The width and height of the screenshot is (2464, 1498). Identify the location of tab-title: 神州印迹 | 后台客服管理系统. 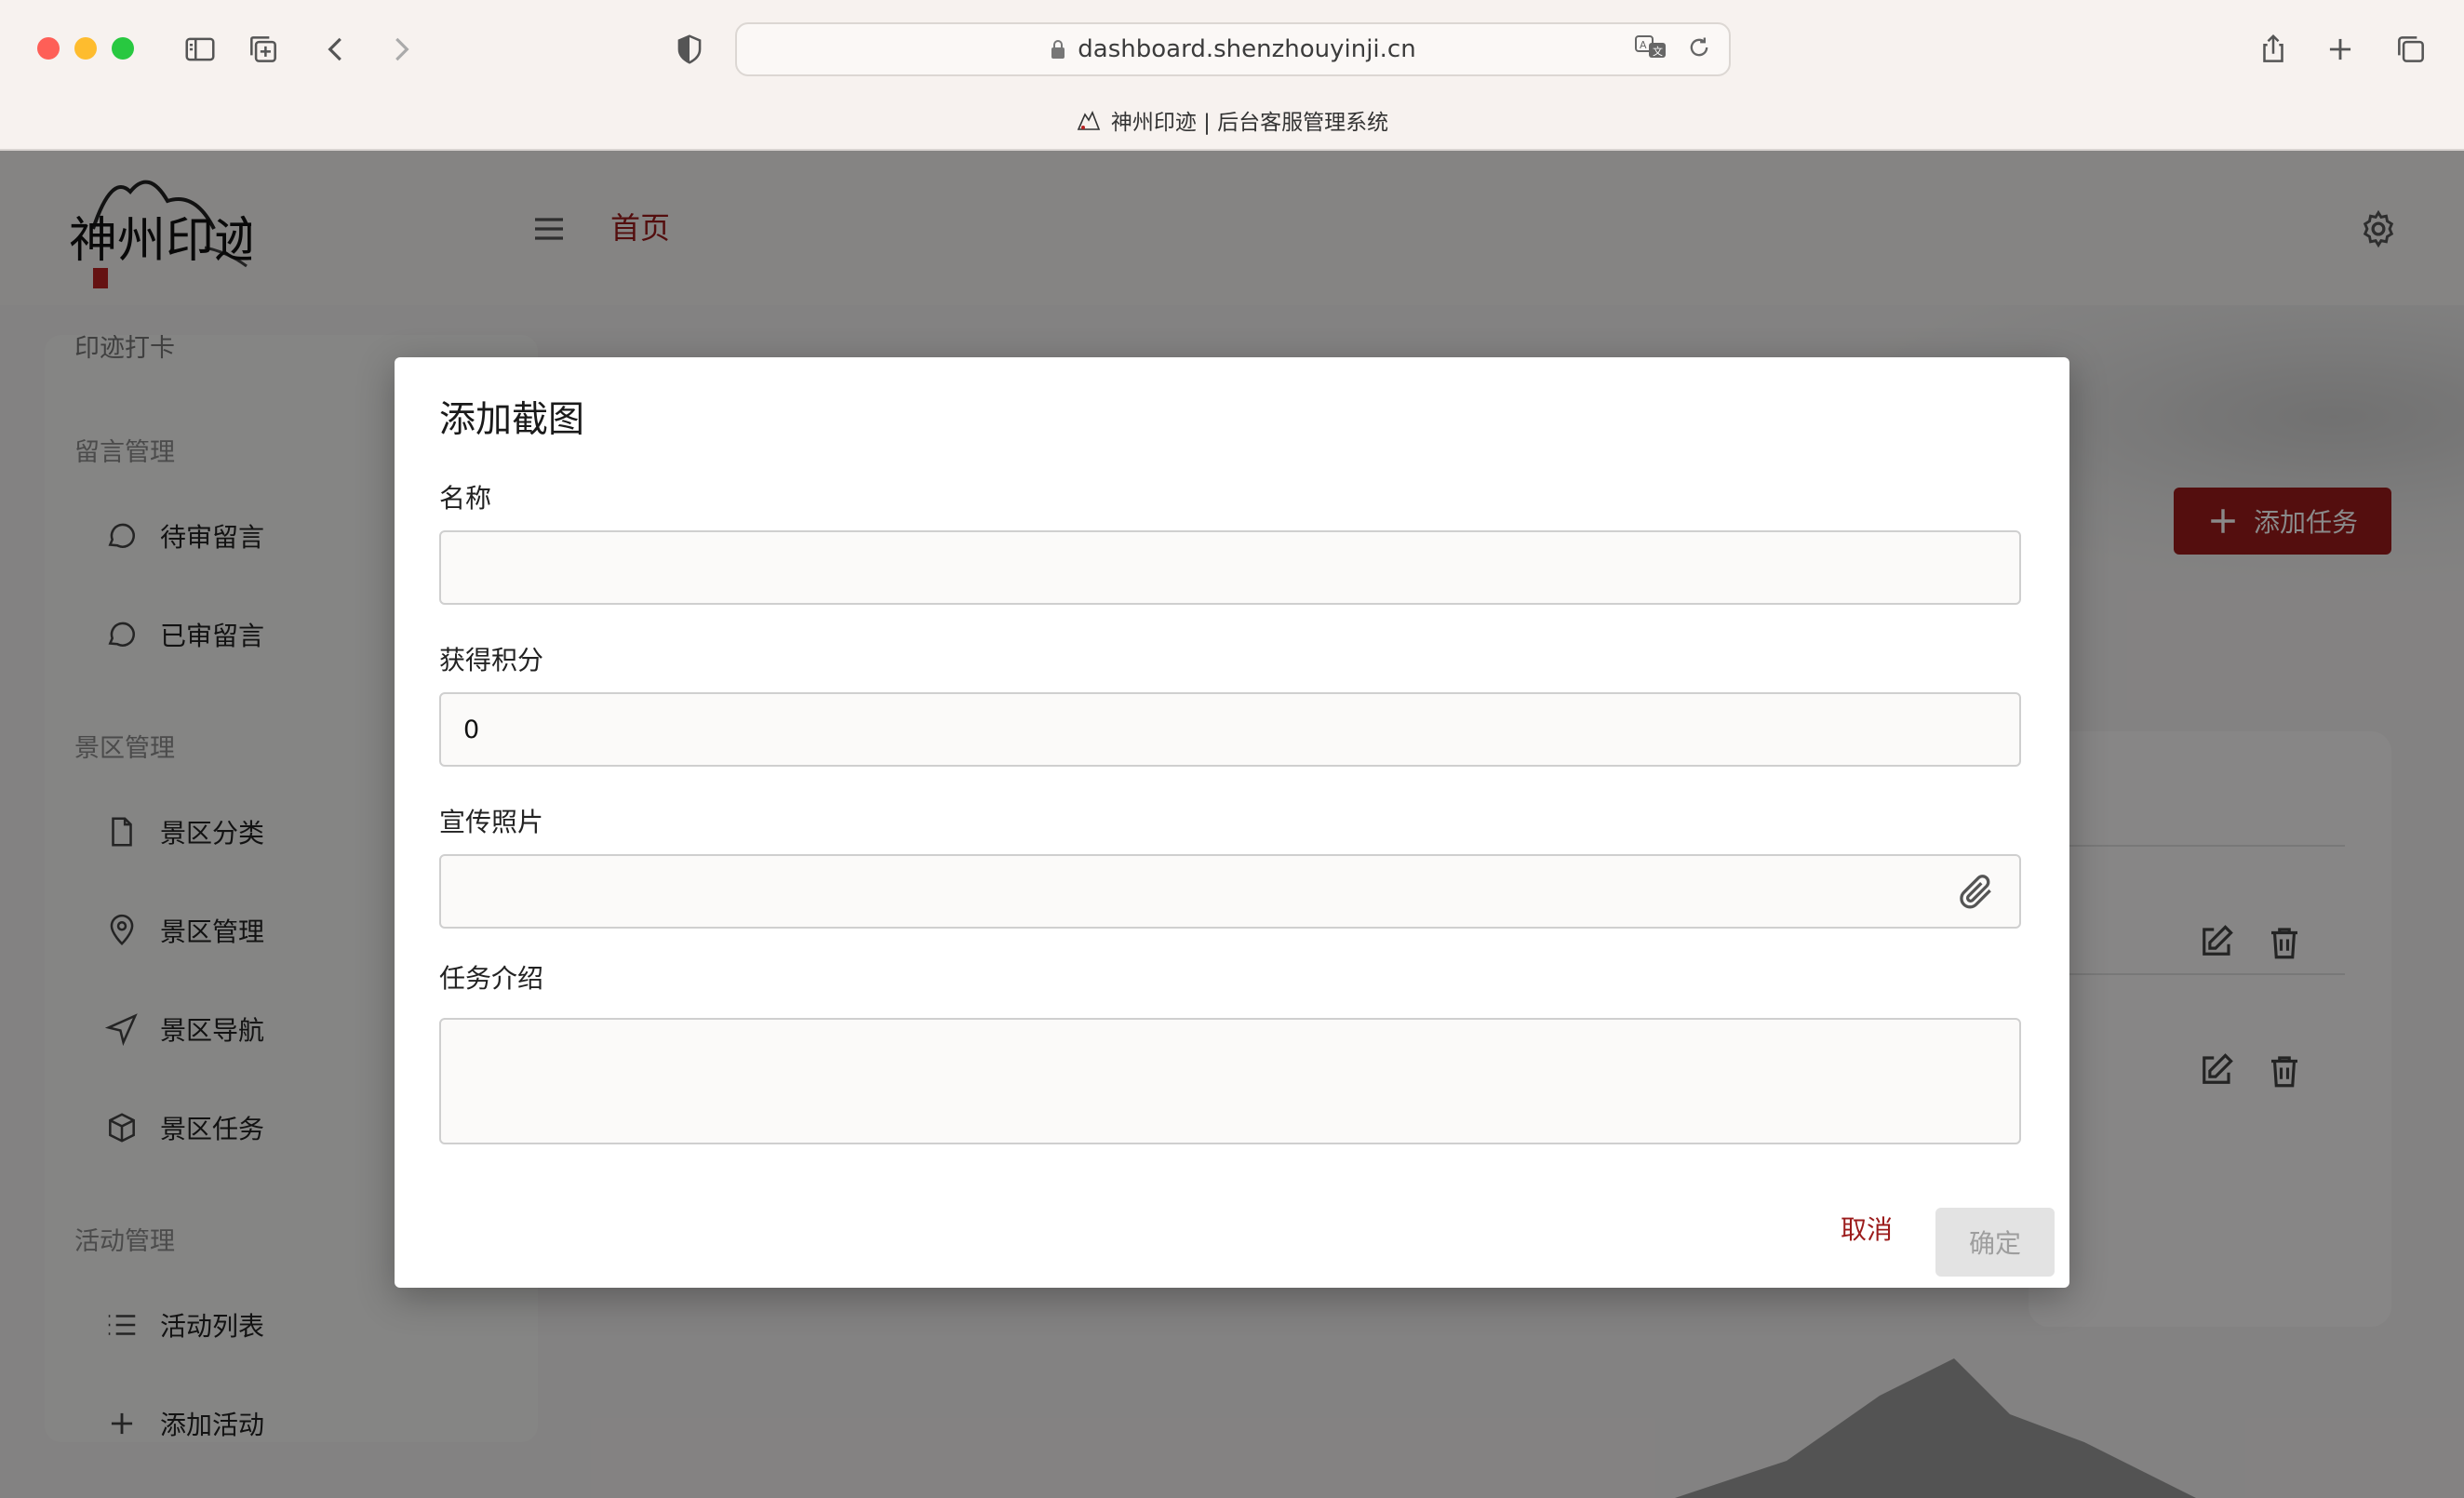
(1249, 123).